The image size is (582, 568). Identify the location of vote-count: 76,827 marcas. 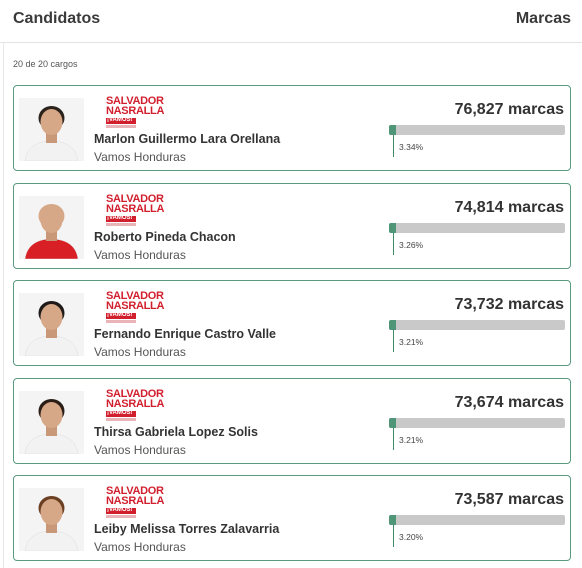
(509, 109).